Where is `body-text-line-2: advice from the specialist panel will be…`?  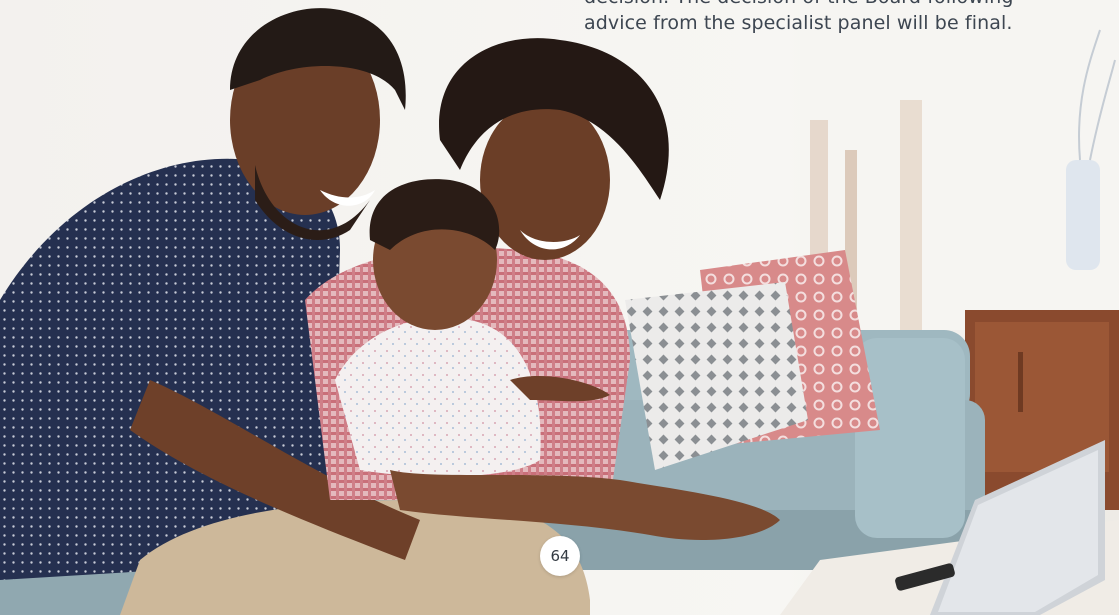
body-text-line-2: advice from the specialist panel will be… is located at coordinates (798, 23).